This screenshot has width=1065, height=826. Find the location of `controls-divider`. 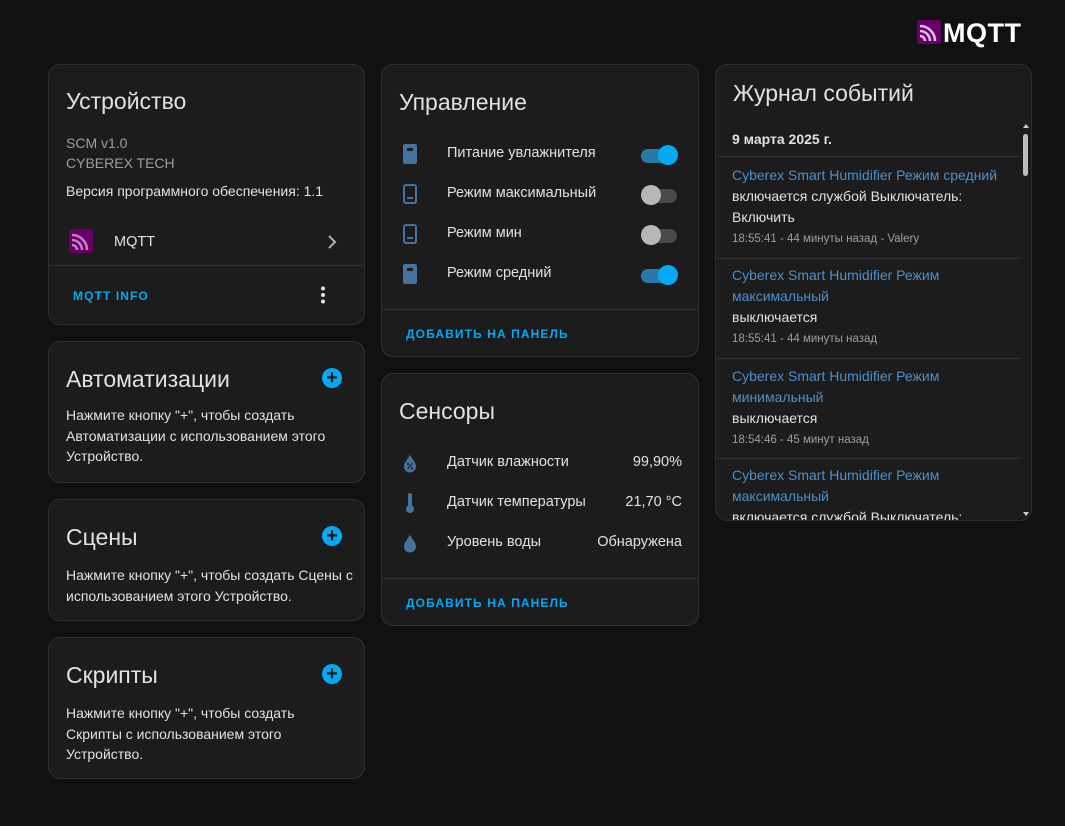

controls-divider is located at coordinates (540, 309).